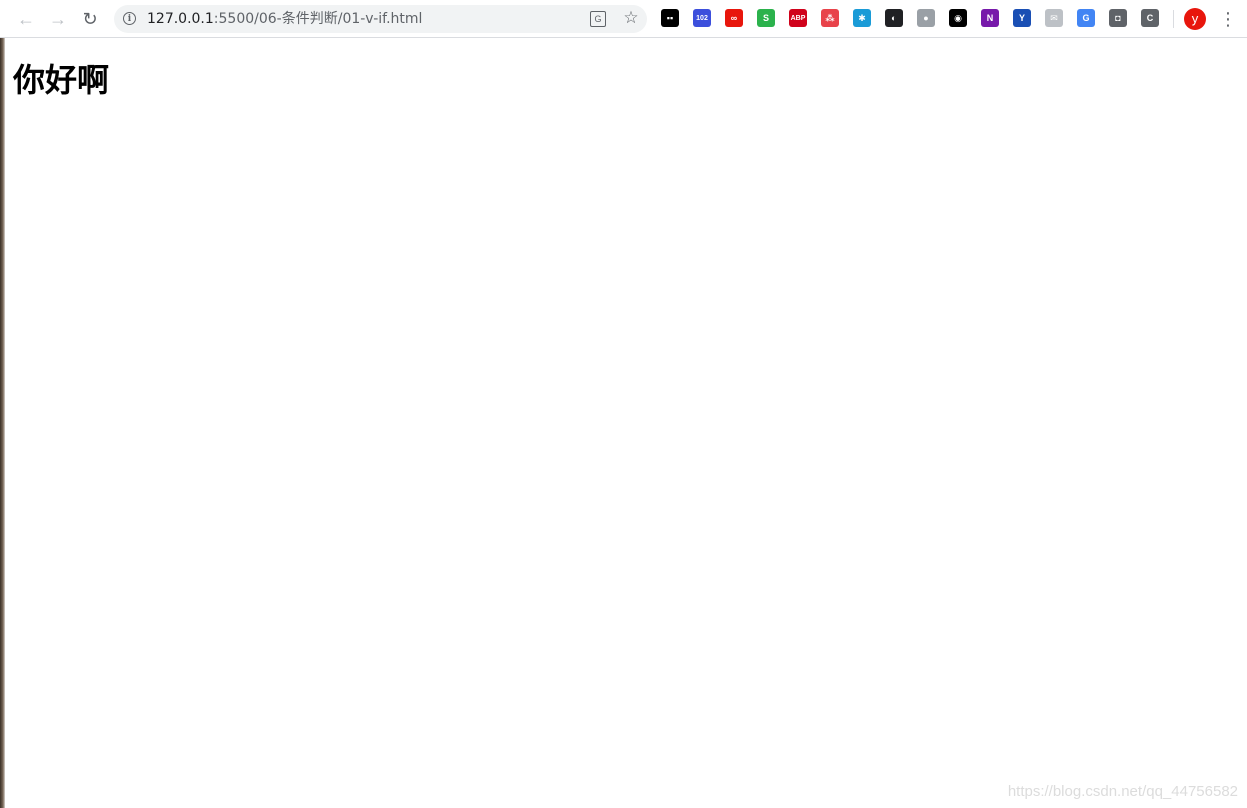 This screenshot has width=1247, height=808. What do you see at coordinates (1054, 18) in the screenshot?
I see `mail-disabled-icon: ✉` at bounding box center [1054, 18].